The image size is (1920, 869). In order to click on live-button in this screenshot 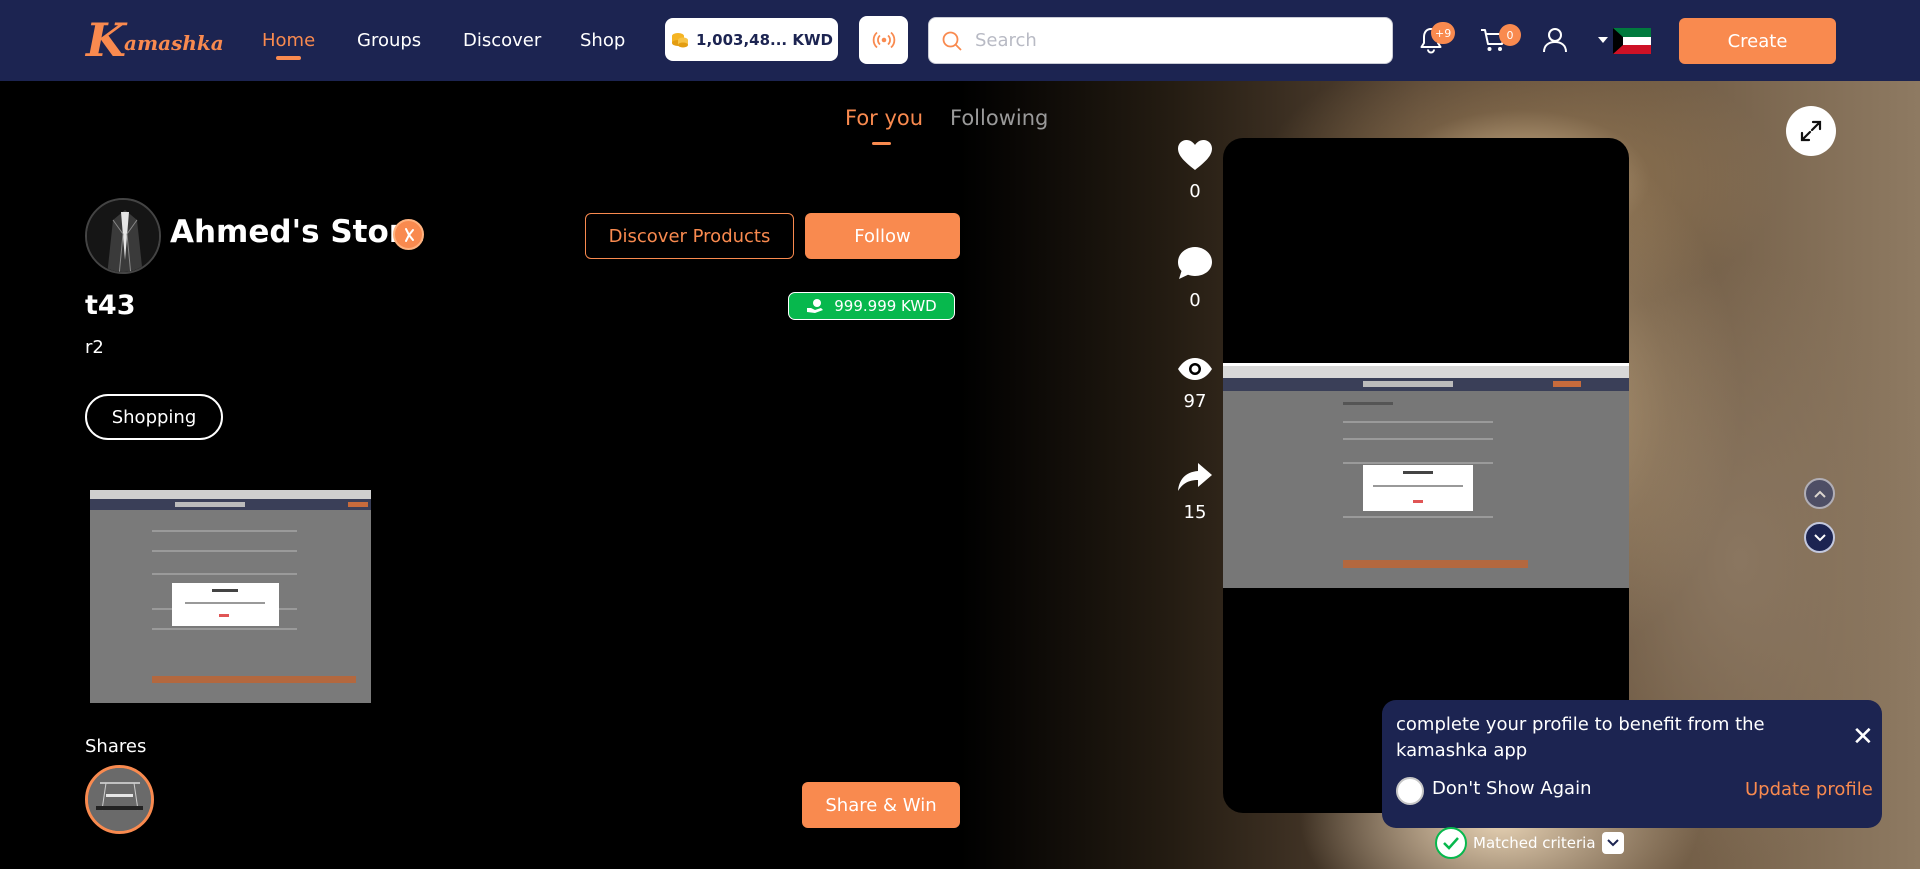, I will do `click(883, 40)`.